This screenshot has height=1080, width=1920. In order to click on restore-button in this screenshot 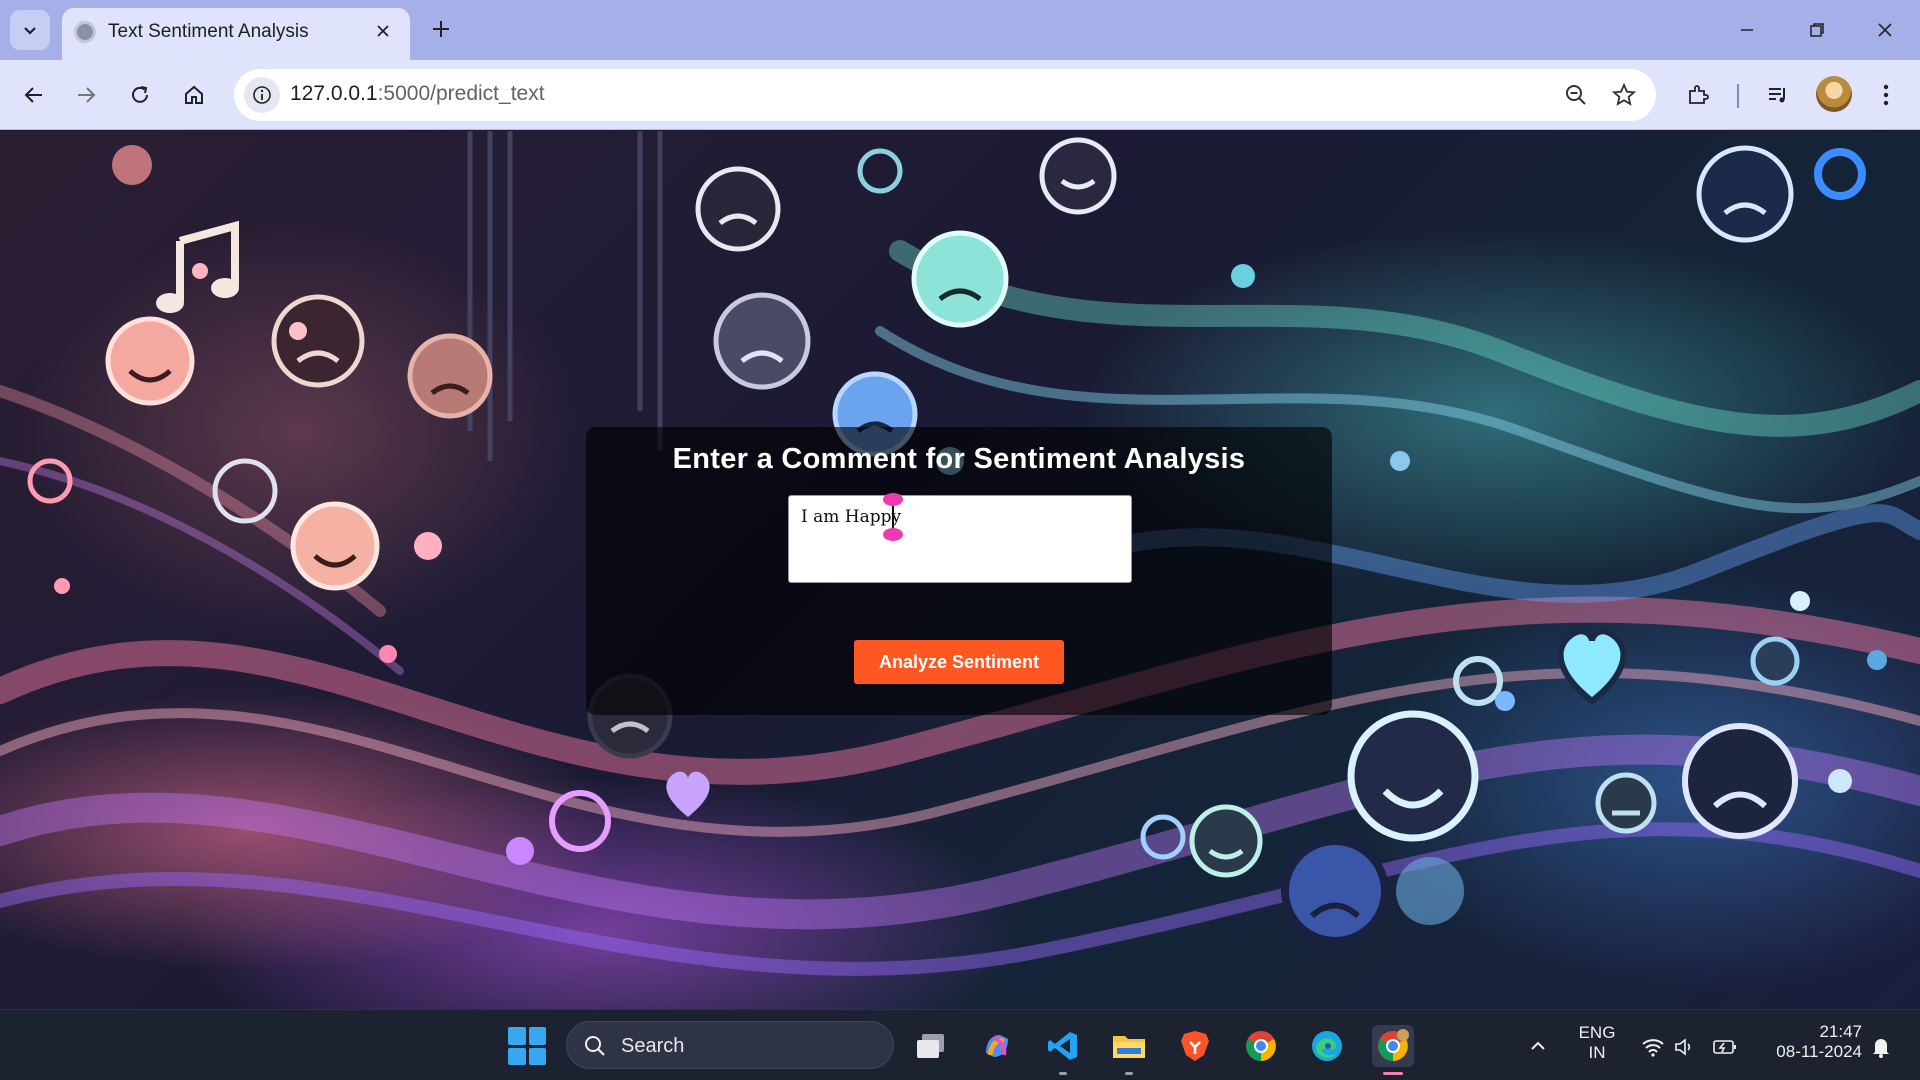, I will do `click(1817, 30)`.